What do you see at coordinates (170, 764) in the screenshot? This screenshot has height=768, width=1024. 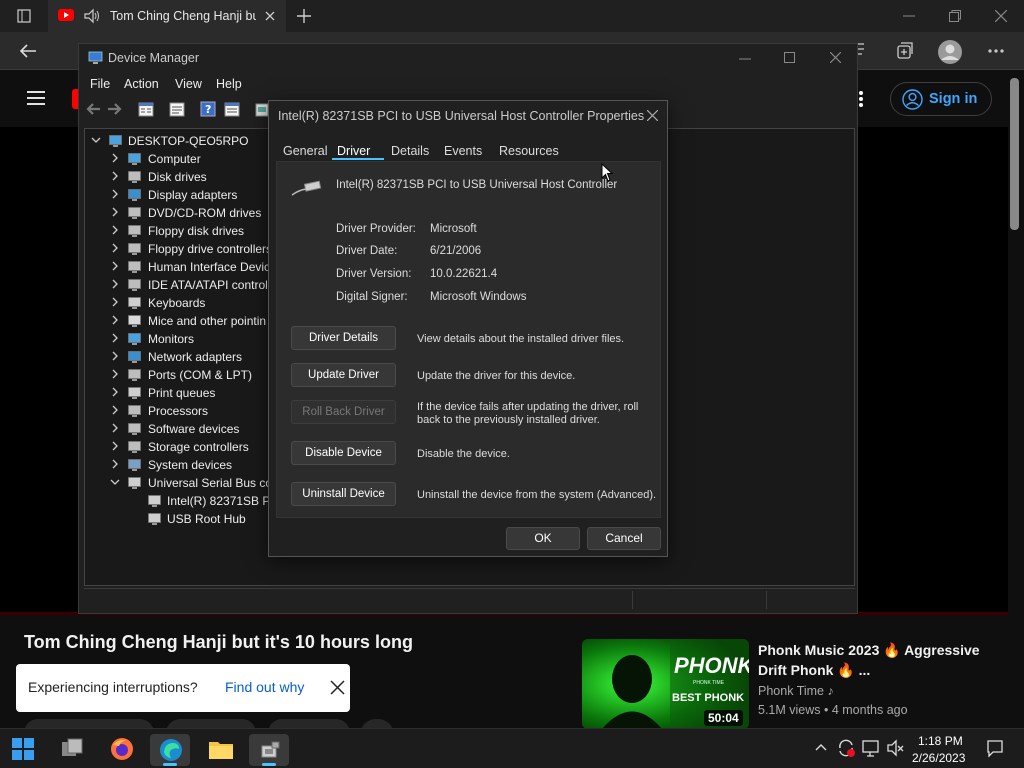 I see `active-app-indicator` at bounding box center [170, 764].